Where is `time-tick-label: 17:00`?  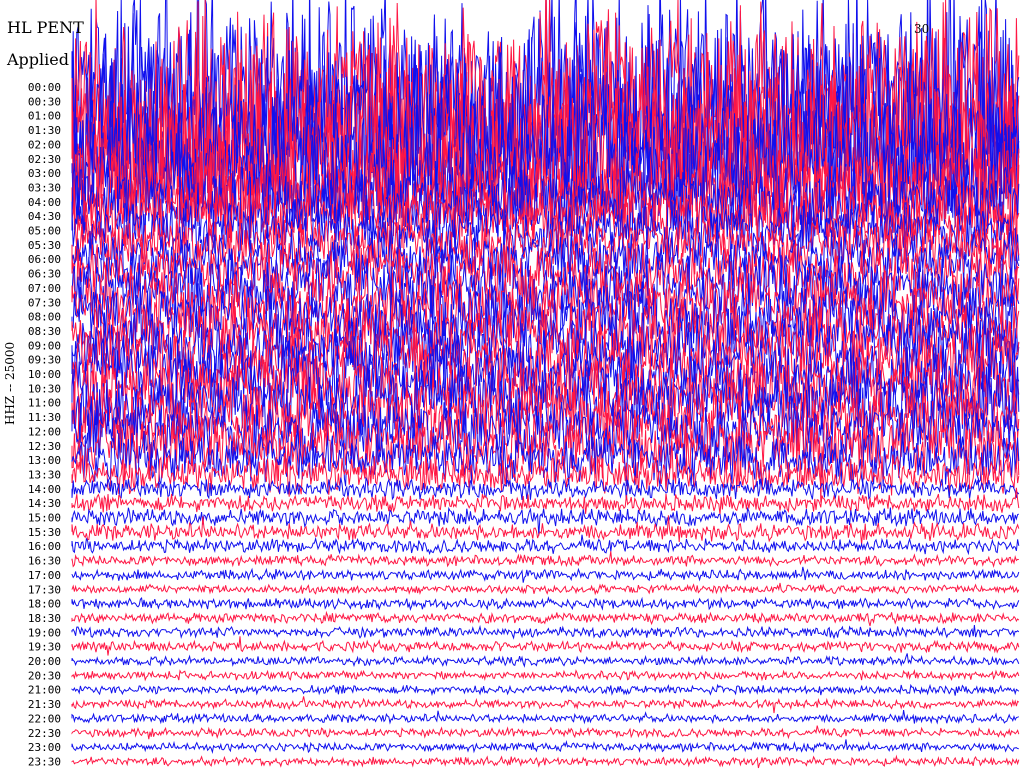 time-tick-label: 17:00 is located at coordinates (44, 575).